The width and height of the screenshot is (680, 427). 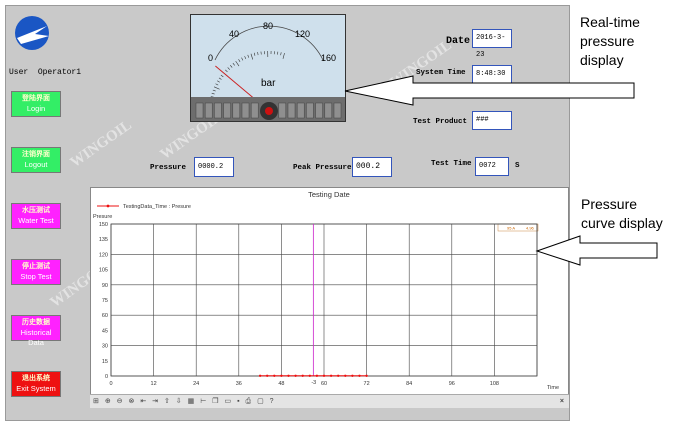 I want to click on axis-icon: ⊢, so click(x=203, y=401).